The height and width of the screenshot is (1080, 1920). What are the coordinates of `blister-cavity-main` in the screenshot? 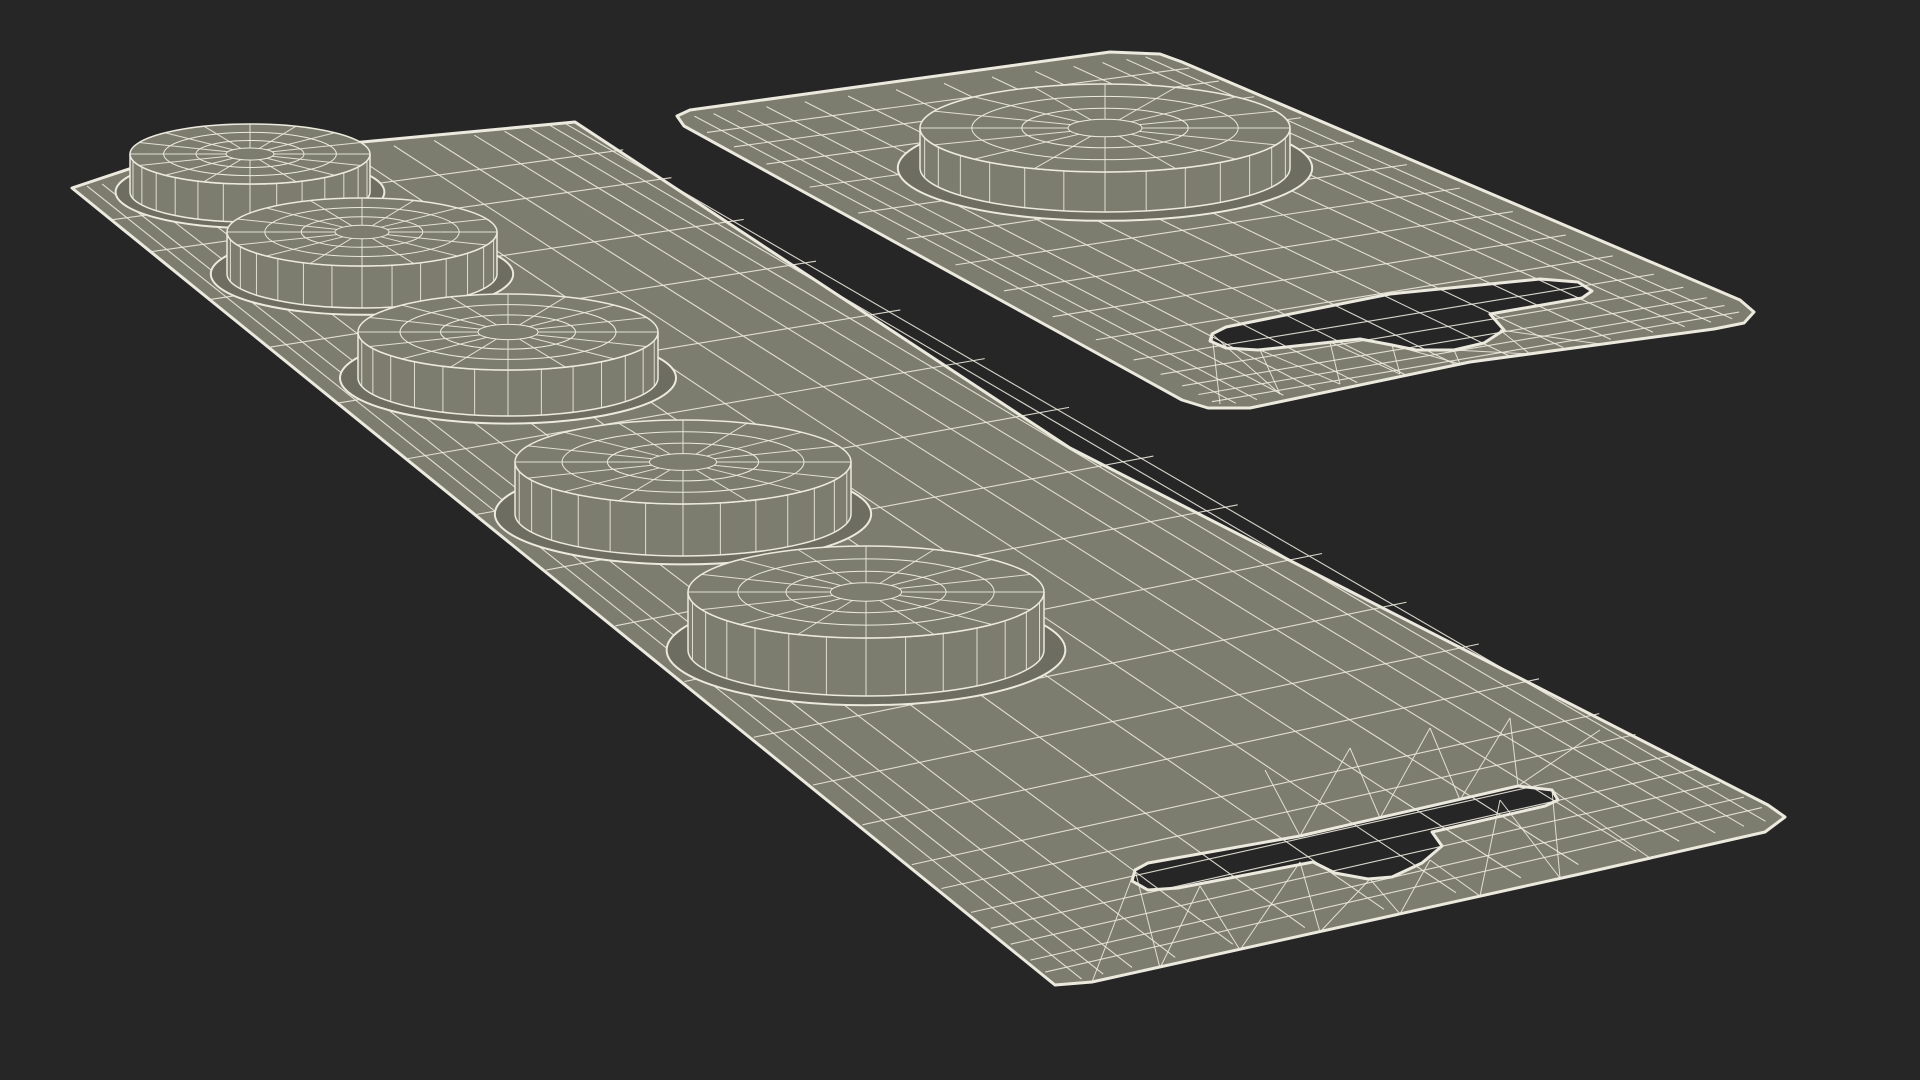 It's located at (1105, 152).